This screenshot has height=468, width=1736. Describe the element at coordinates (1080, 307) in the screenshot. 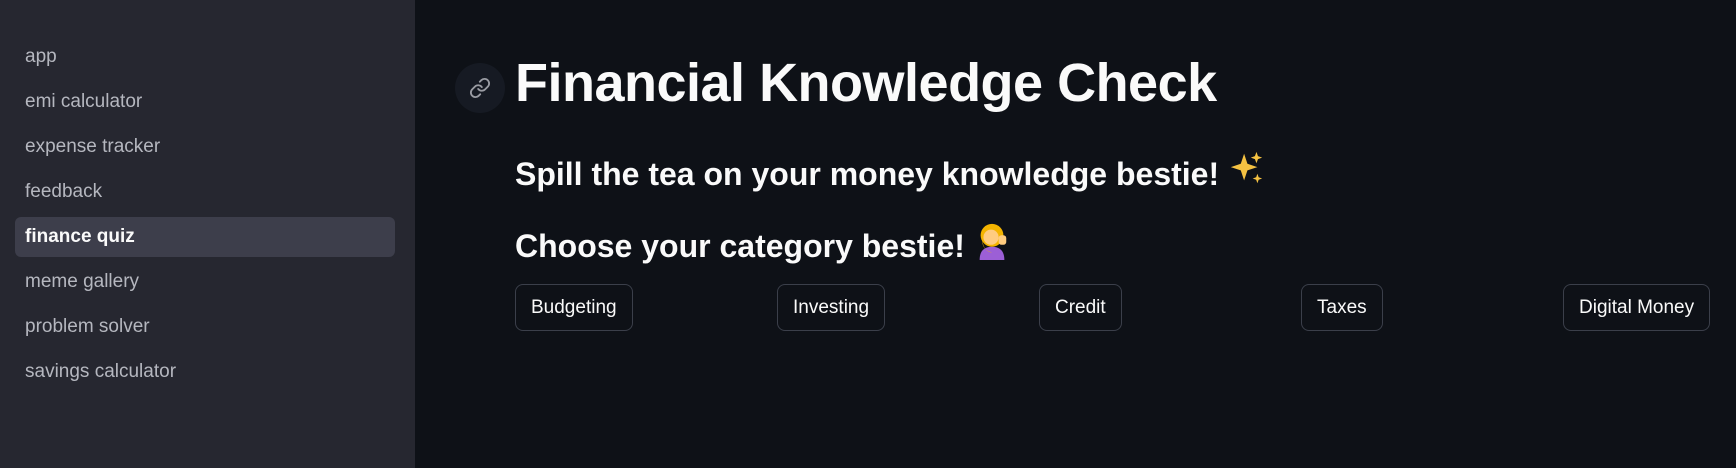

I see `category-button-credit: Credit` at that location.